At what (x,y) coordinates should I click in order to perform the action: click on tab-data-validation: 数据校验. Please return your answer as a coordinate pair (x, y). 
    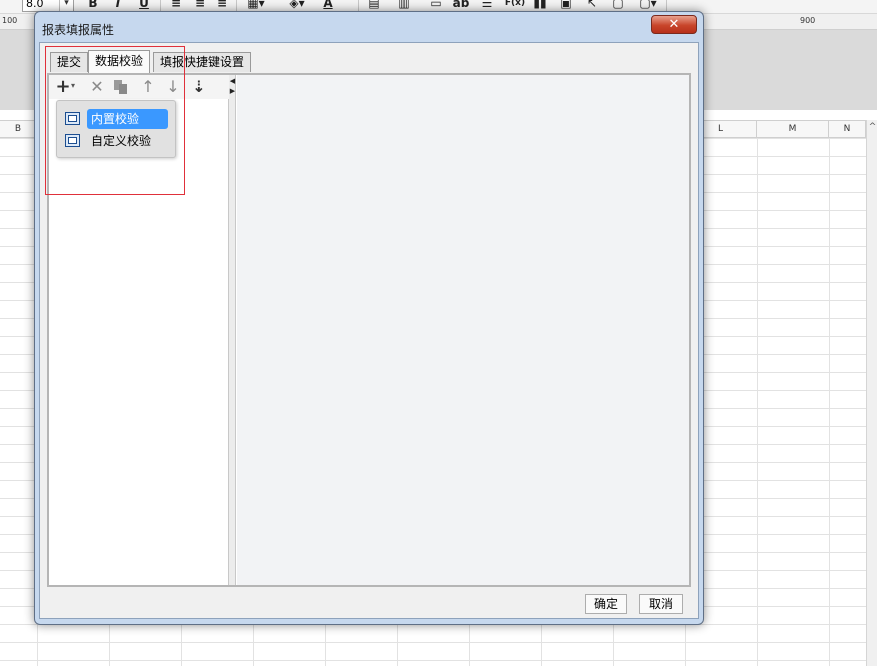
    Looking at the image, I should click on (119, 61).